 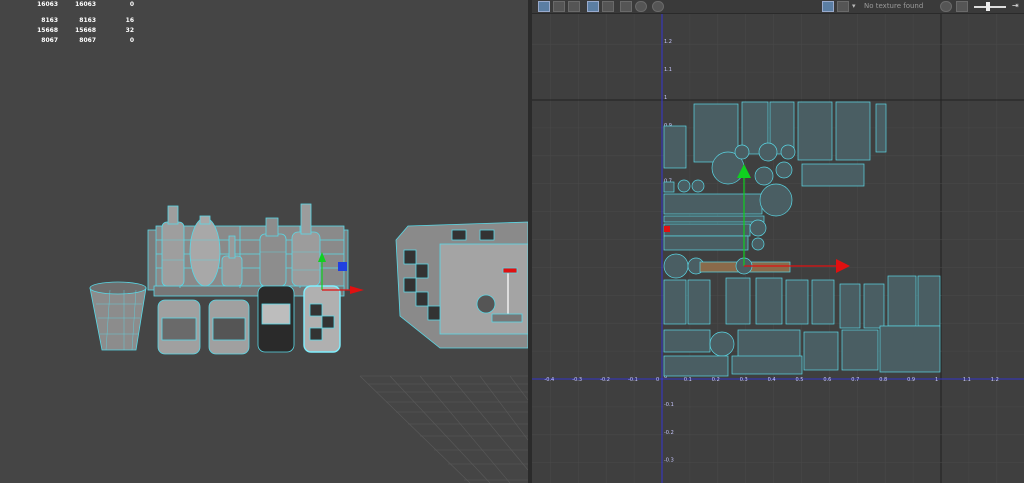 I want to click on u-tick-label: -0.3, so click(x=577, y=380).